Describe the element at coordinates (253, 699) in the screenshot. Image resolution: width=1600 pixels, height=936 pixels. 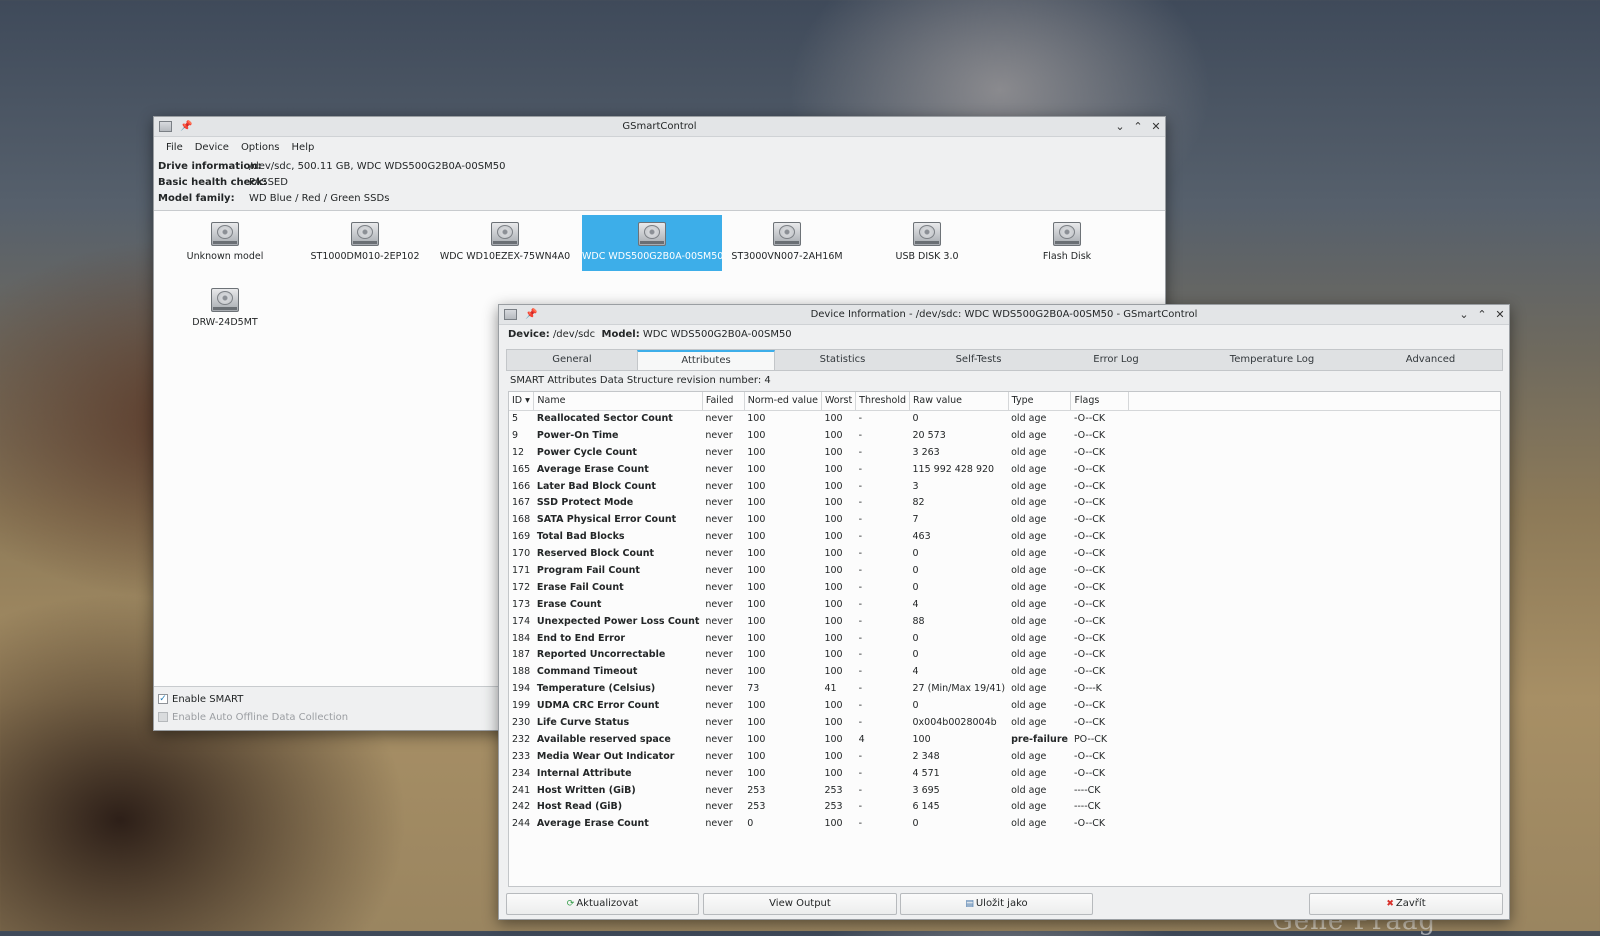
I see `enable-smart-checkbox: ✓ Enable SMART` at that location.